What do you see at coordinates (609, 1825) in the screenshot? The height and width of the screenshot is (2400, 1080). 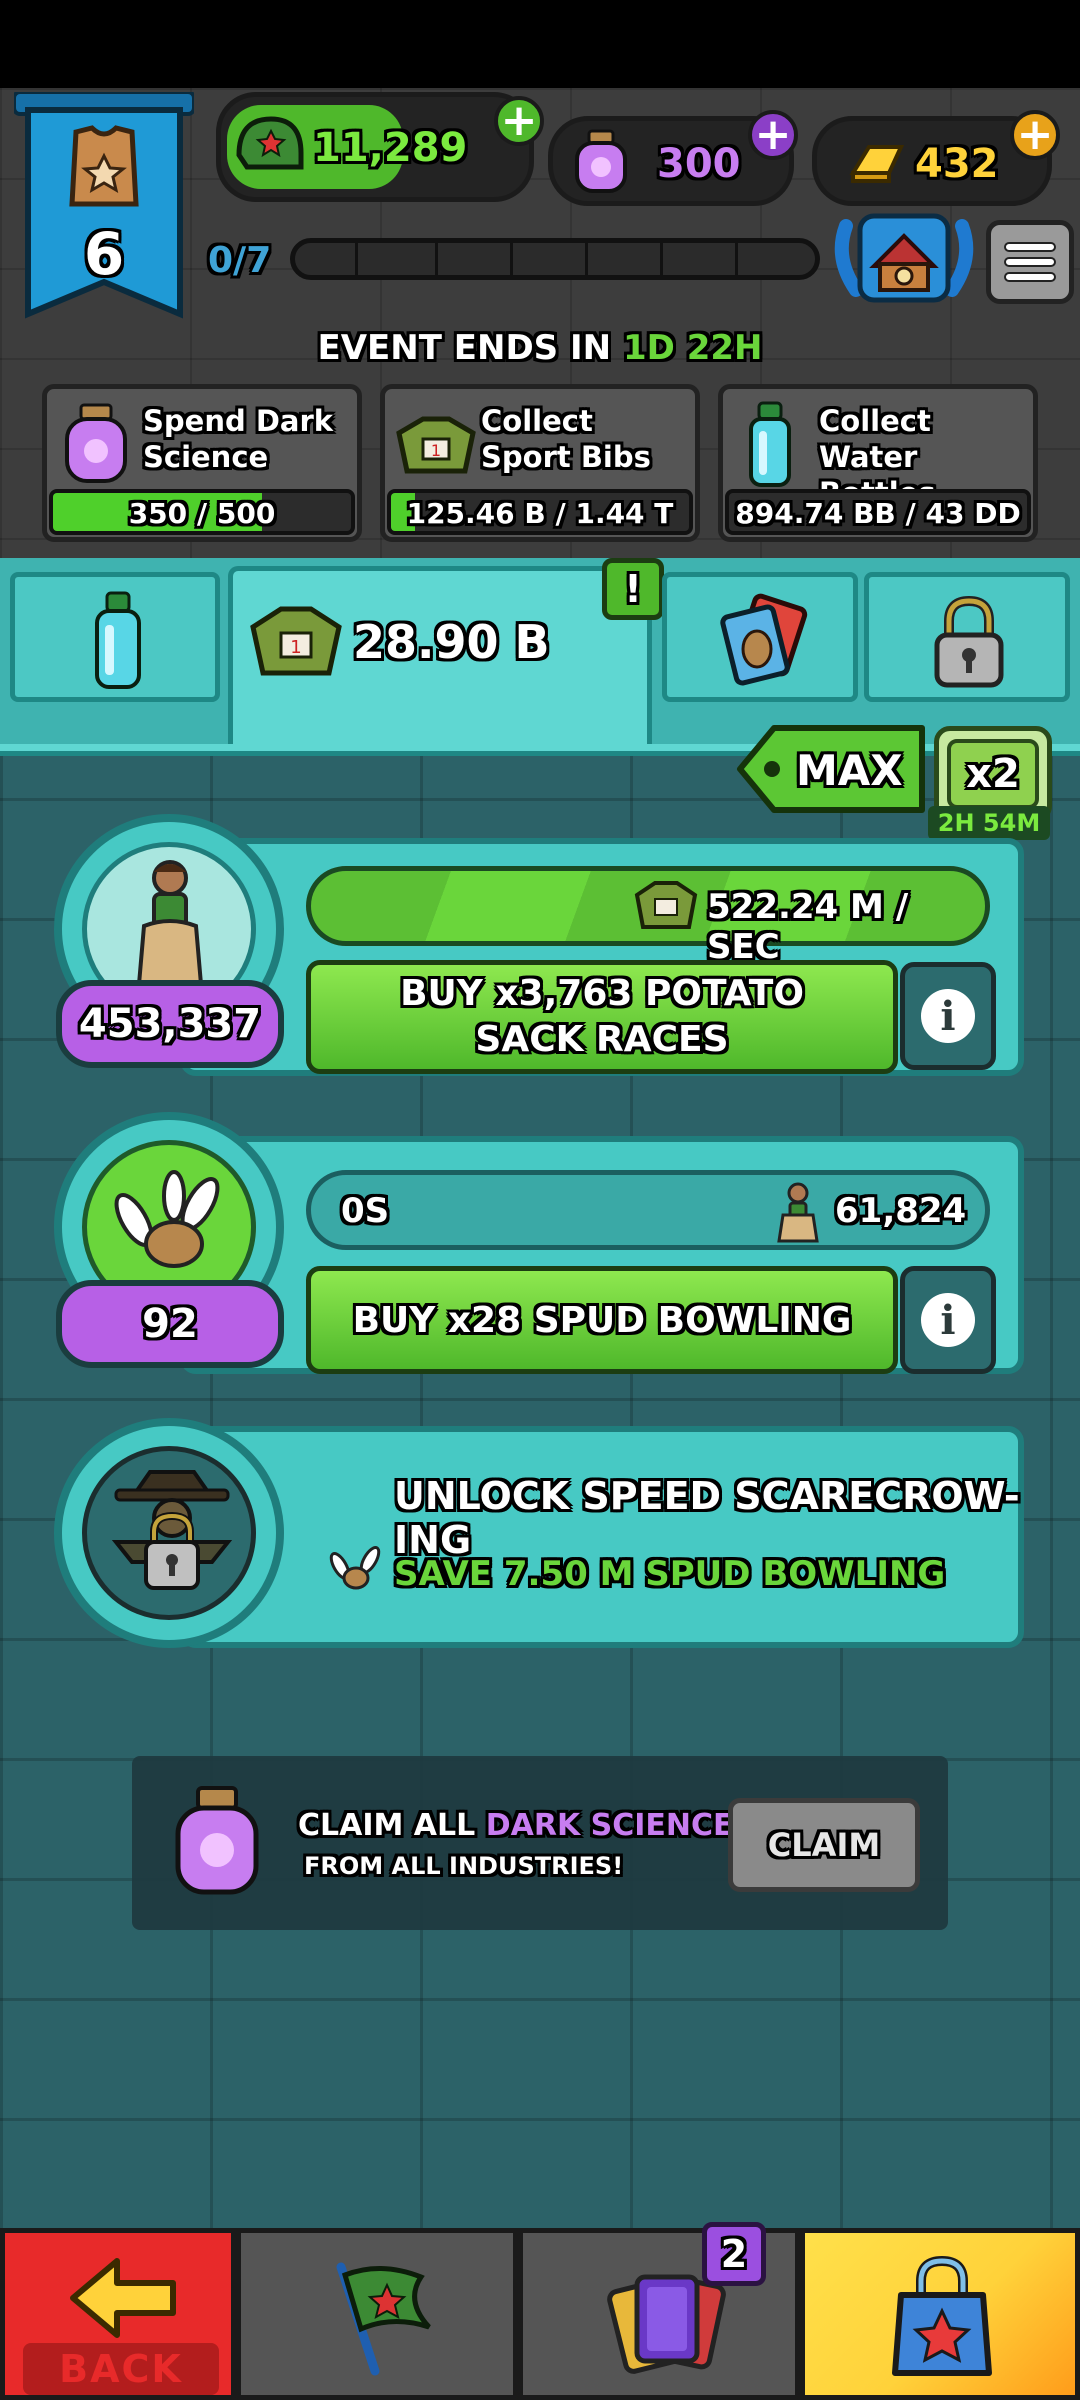 I see `claim-text-highlight: DARK SCIENCE` at bounding box center [609, 1825].